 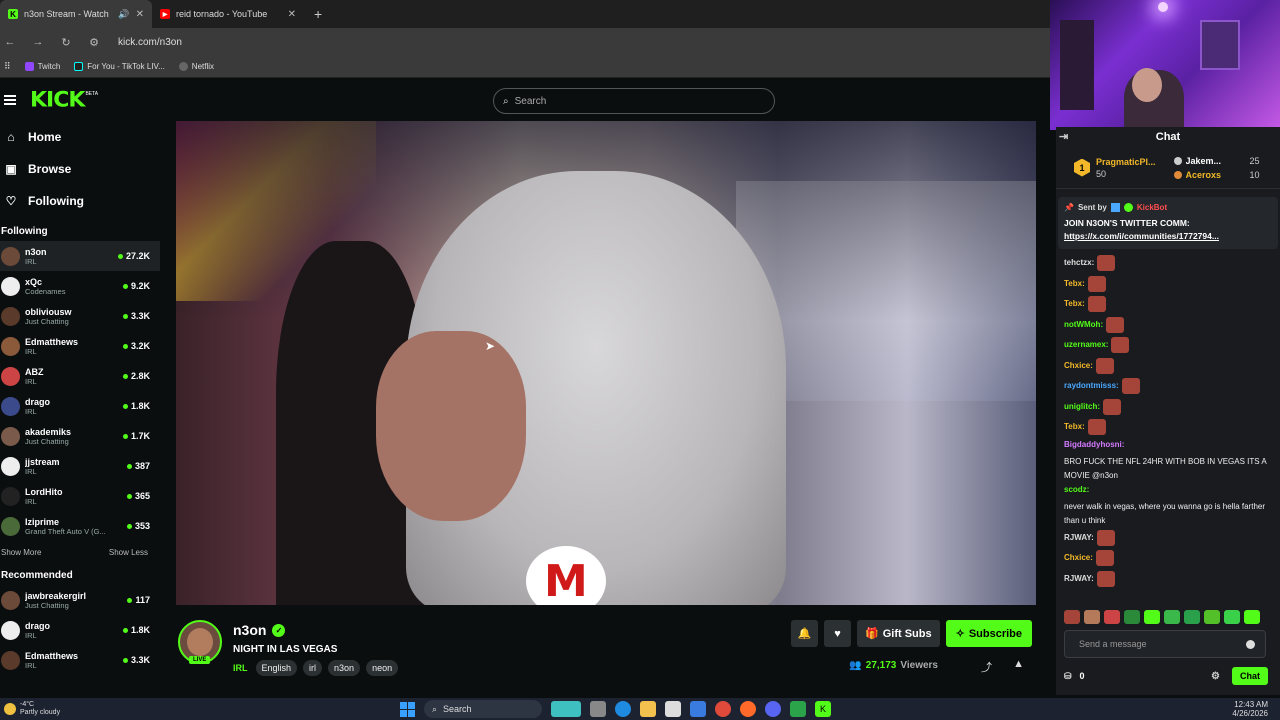 I want to click on chat-username: uzernamex:, so click(x=1086, y=345).